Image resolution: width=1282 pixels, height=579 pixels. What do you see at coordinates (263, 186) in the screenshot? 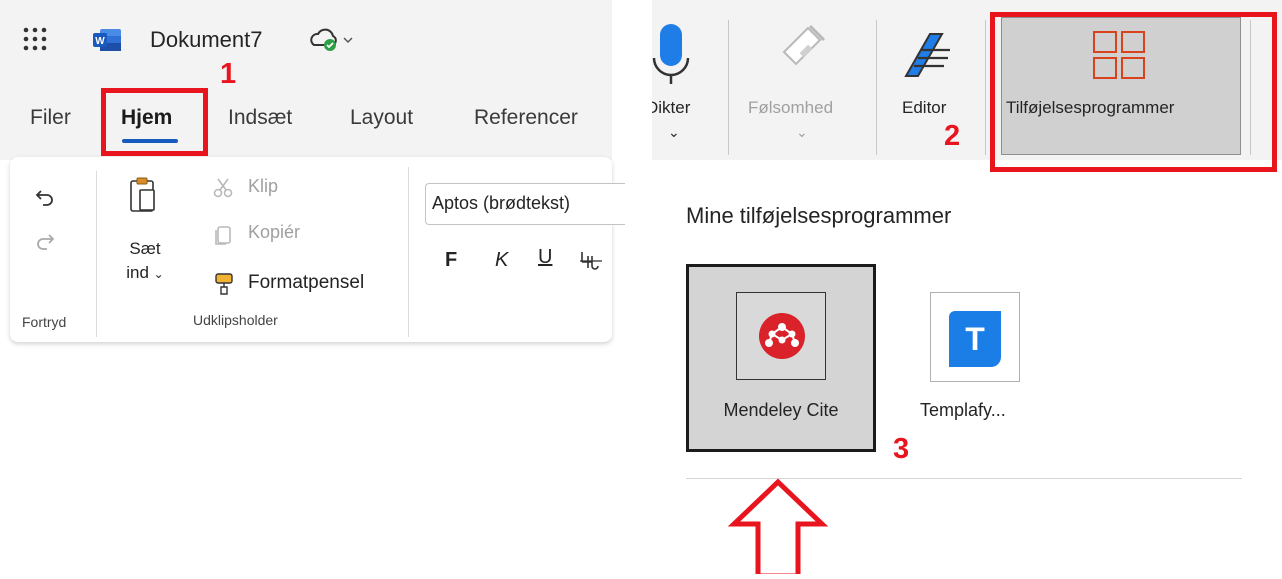
I see `cut-label: Klip` at bounding box center [263, 186].